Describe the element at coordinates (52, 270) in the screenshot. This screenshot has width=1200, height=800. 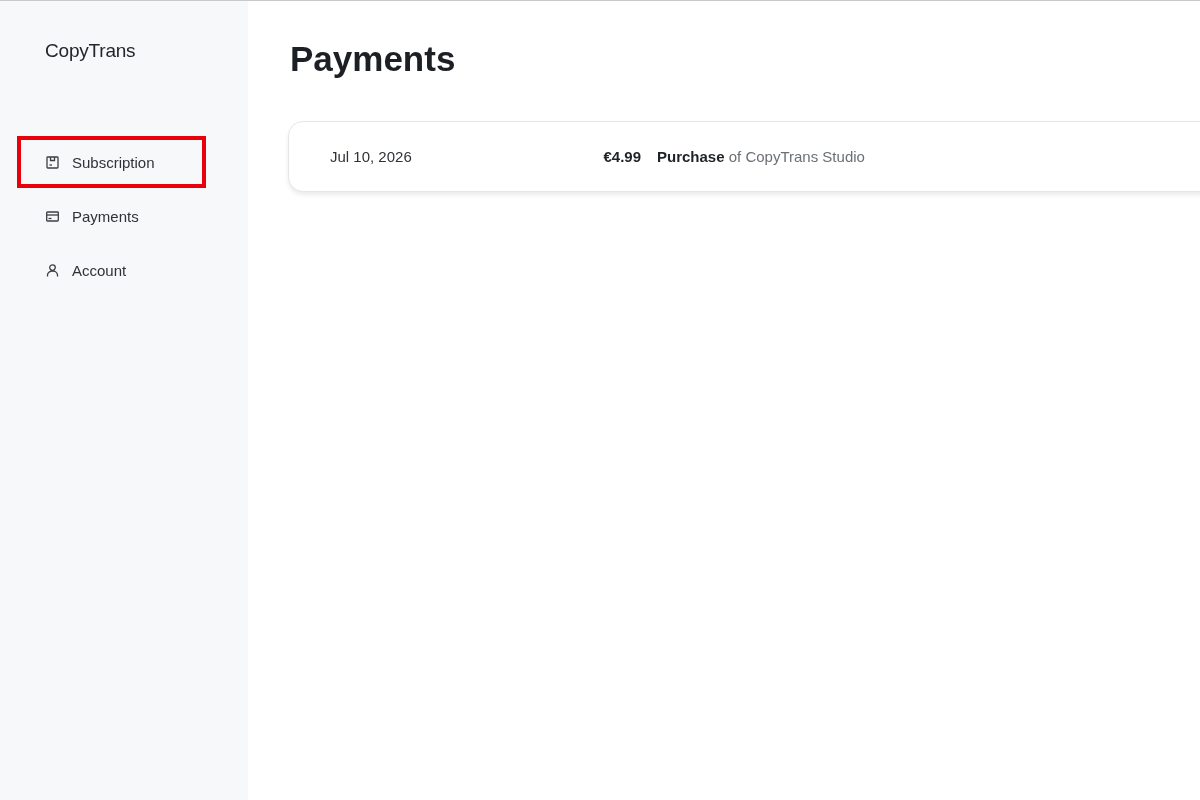
I see `user-icon` at that location.